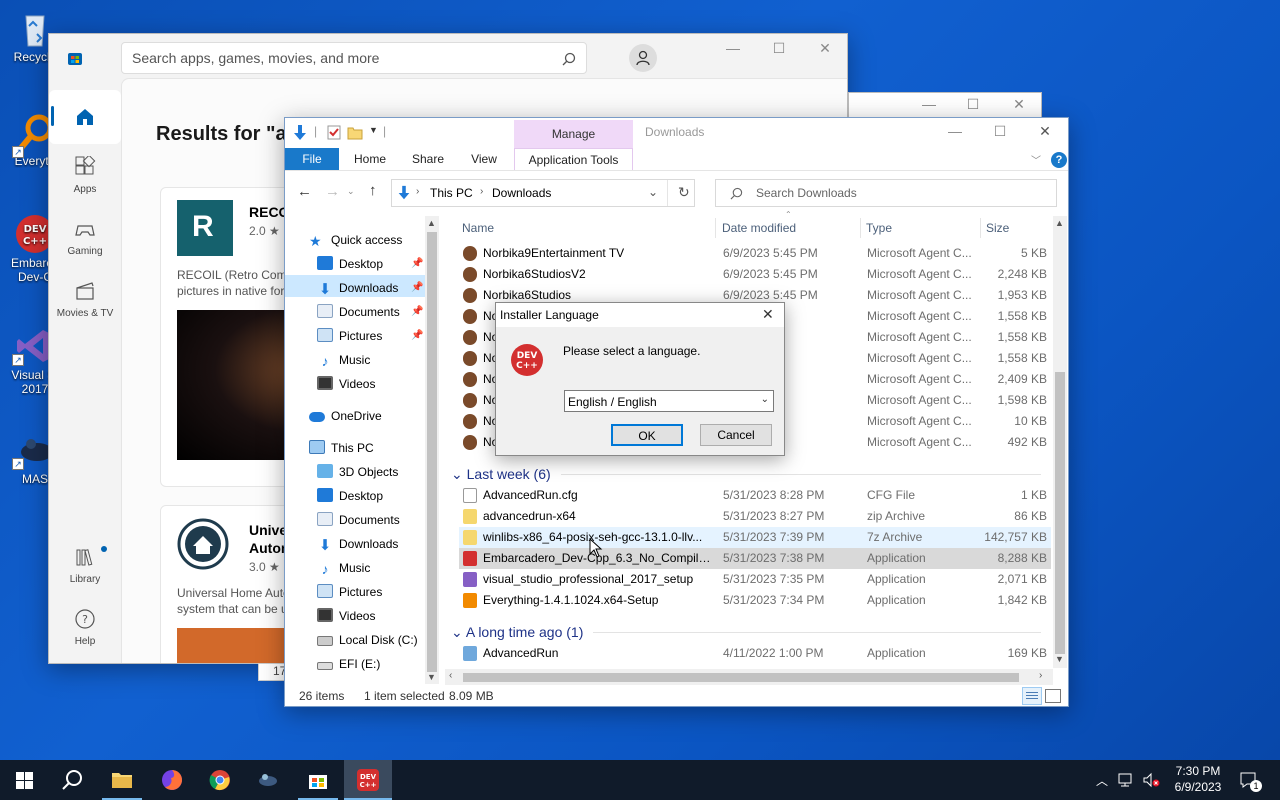 Image resolution: width=1280 pixels, height=800 pixels. I want to click on large-icons-view-button, so click(1053, 696).